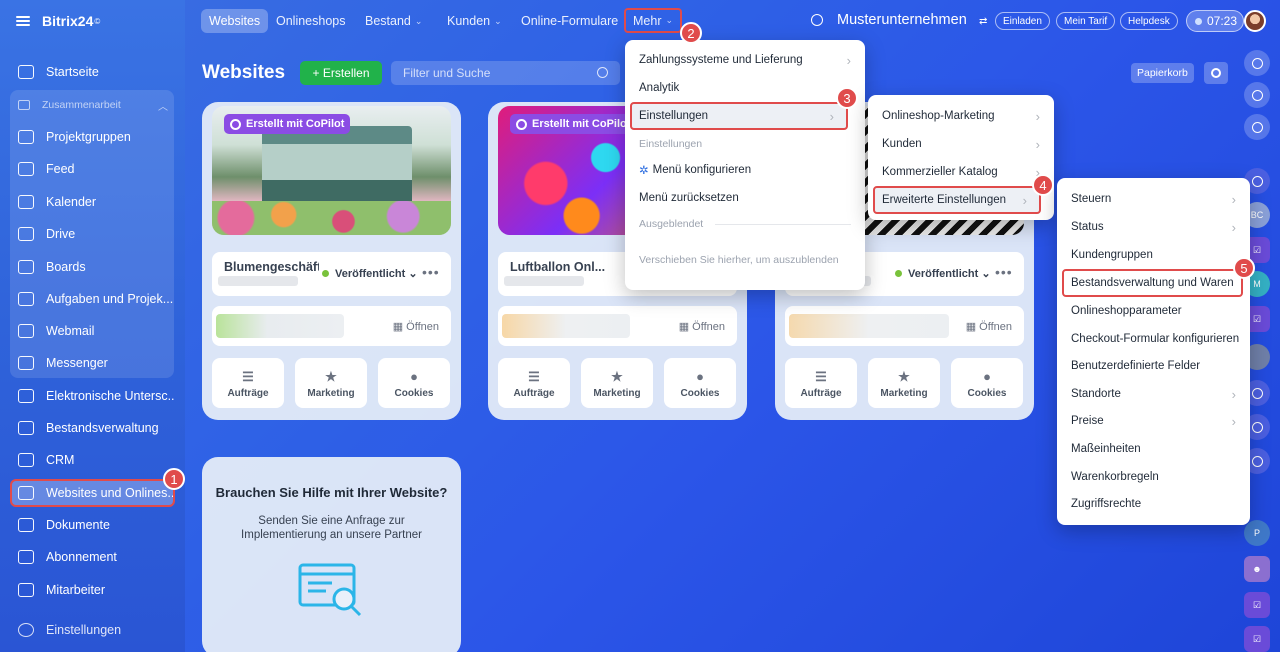 This screenshot has width=1280, height=652. Describe the element at coordinates (271, 267) in the screenshot. I see `site-name: Blumengeschäft` at that location.